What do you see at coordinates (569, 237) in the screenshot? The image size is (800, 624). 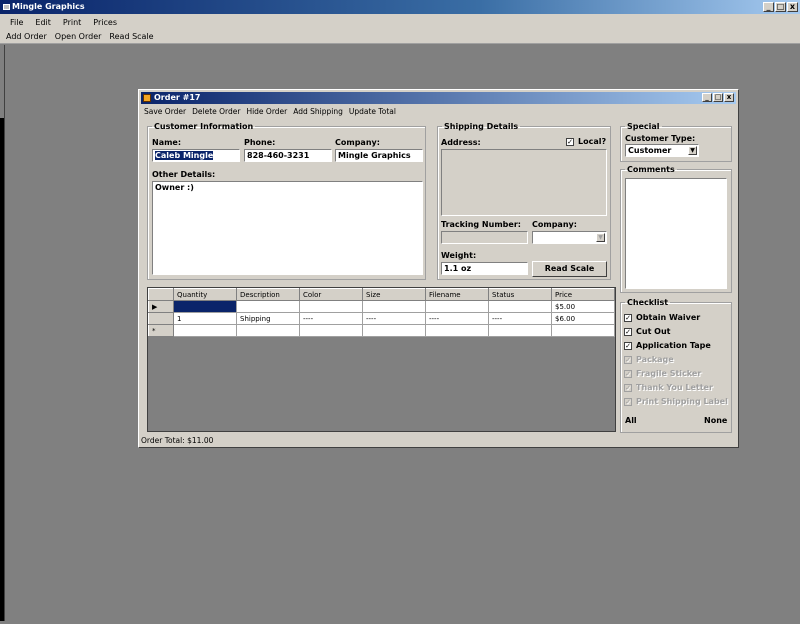 I see `shipping-company-select: ▼` at bounding box center [569, 237].